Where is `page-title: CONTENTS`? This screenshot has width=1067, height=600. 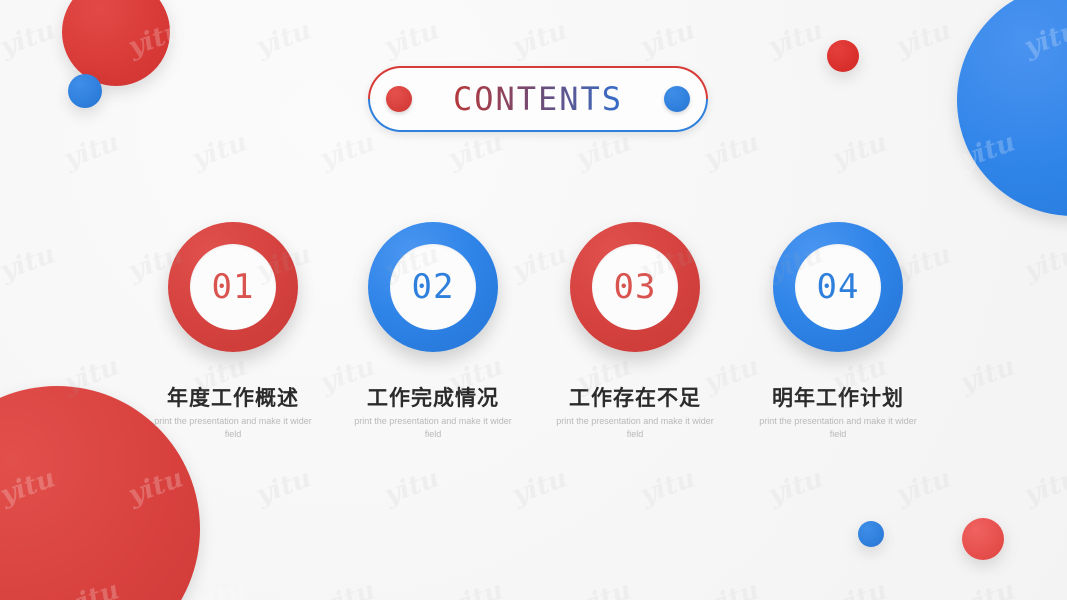
page-title: CONTENTS is located at coordinates (538, 99).